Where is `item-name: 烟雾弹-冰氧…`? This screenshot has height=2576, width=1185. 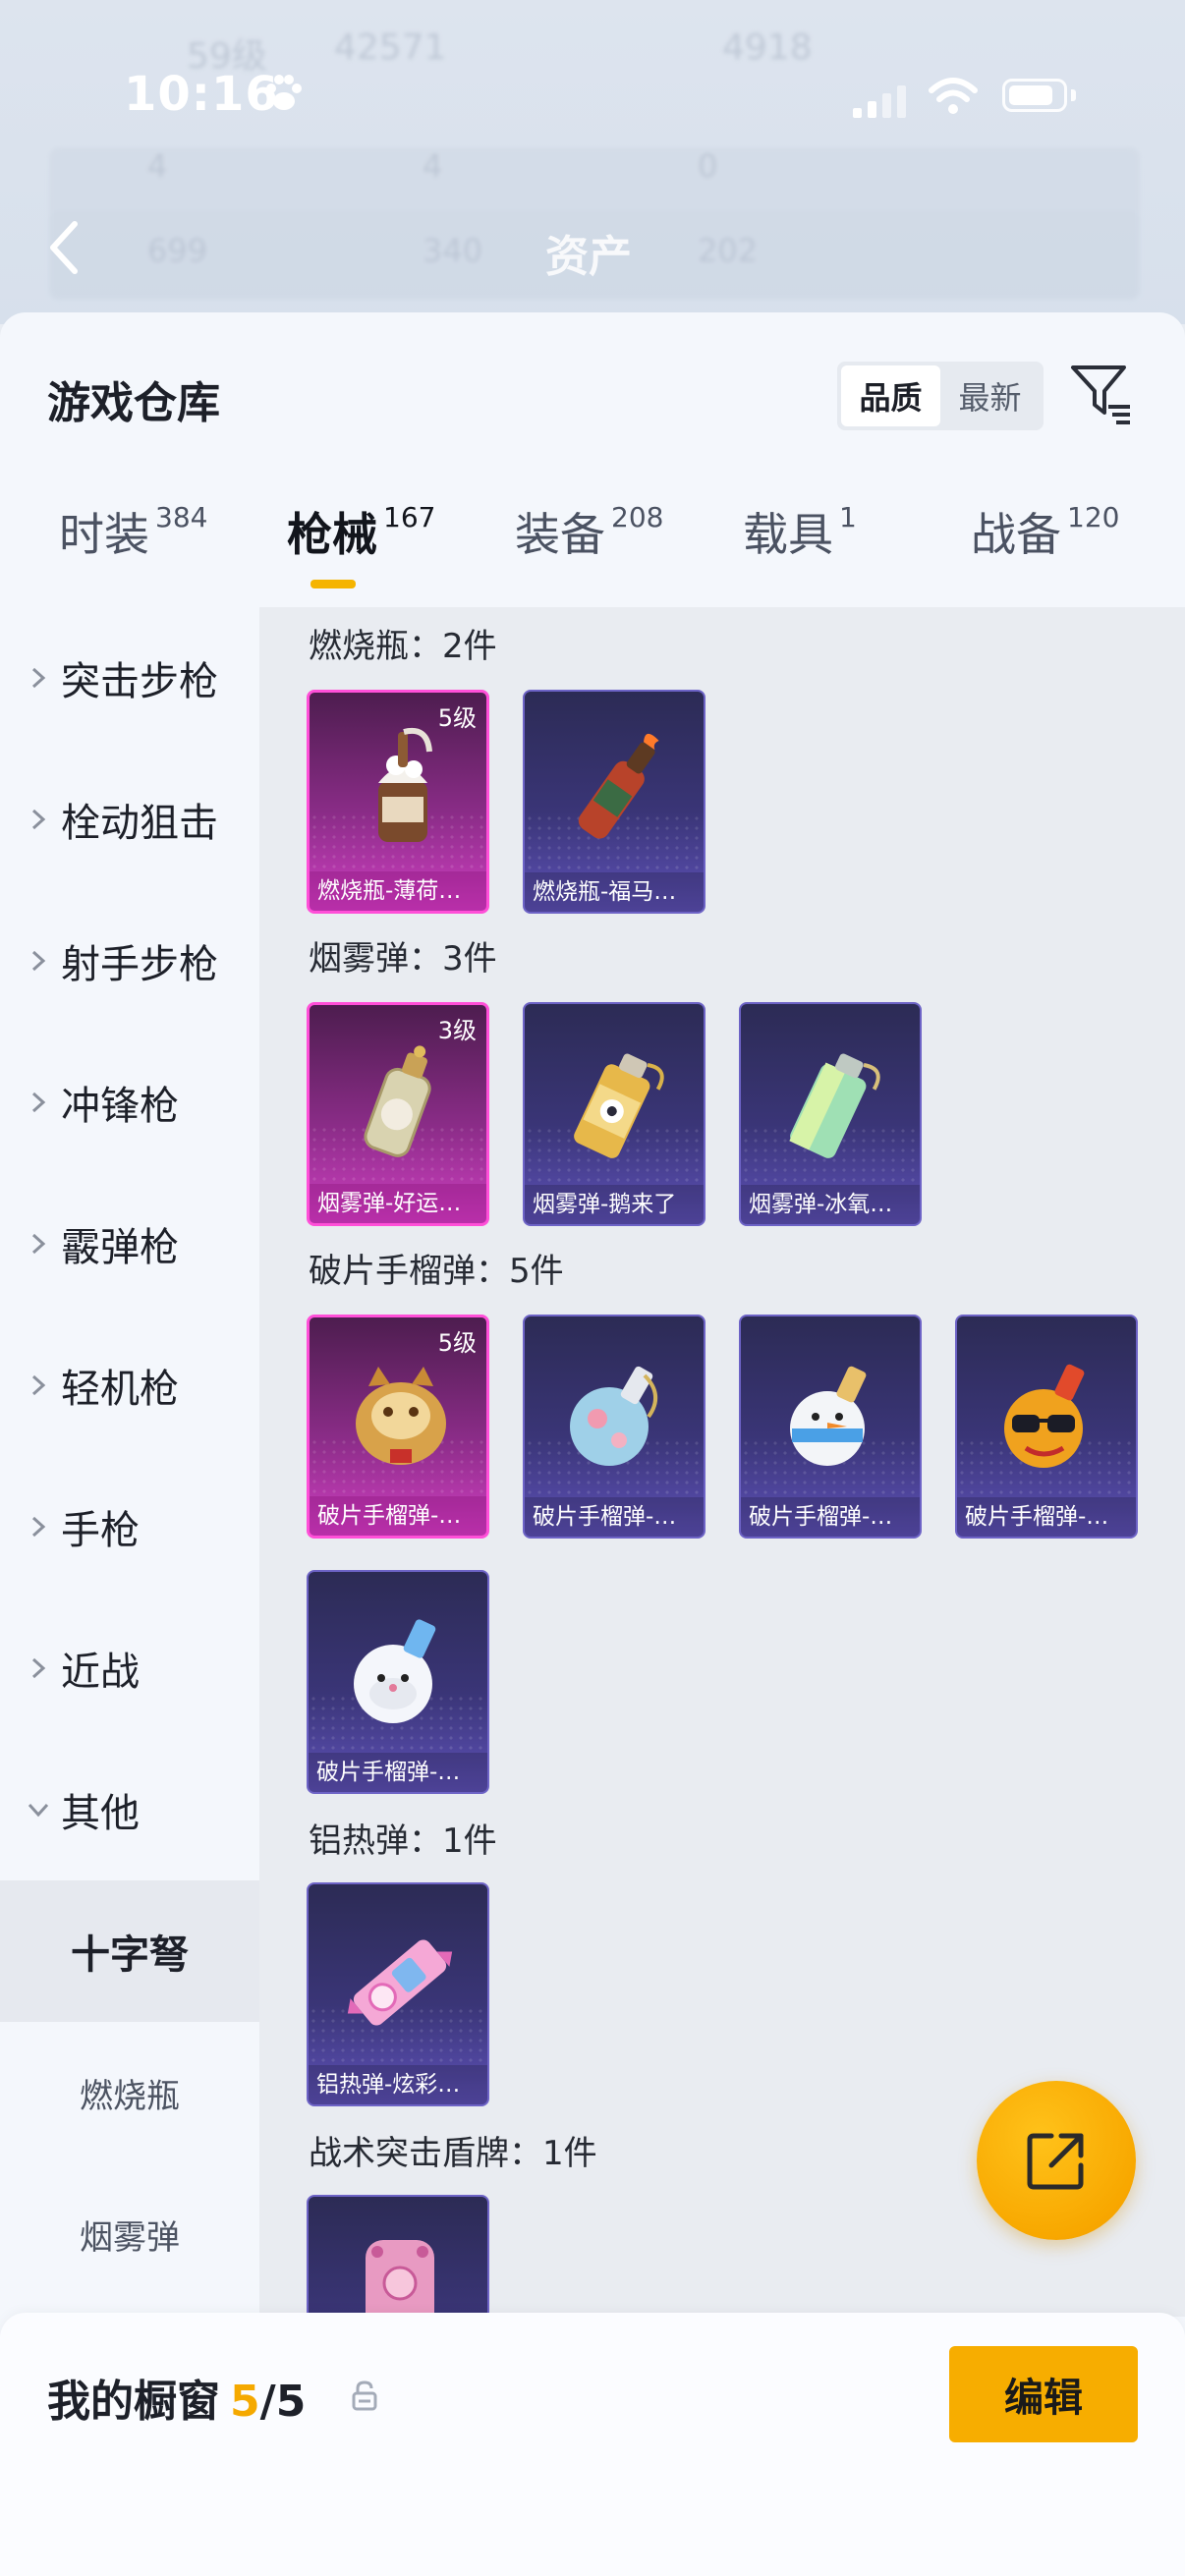 item-name: 烟雾弹-冰氧… is located at coordinates (831, 1204).